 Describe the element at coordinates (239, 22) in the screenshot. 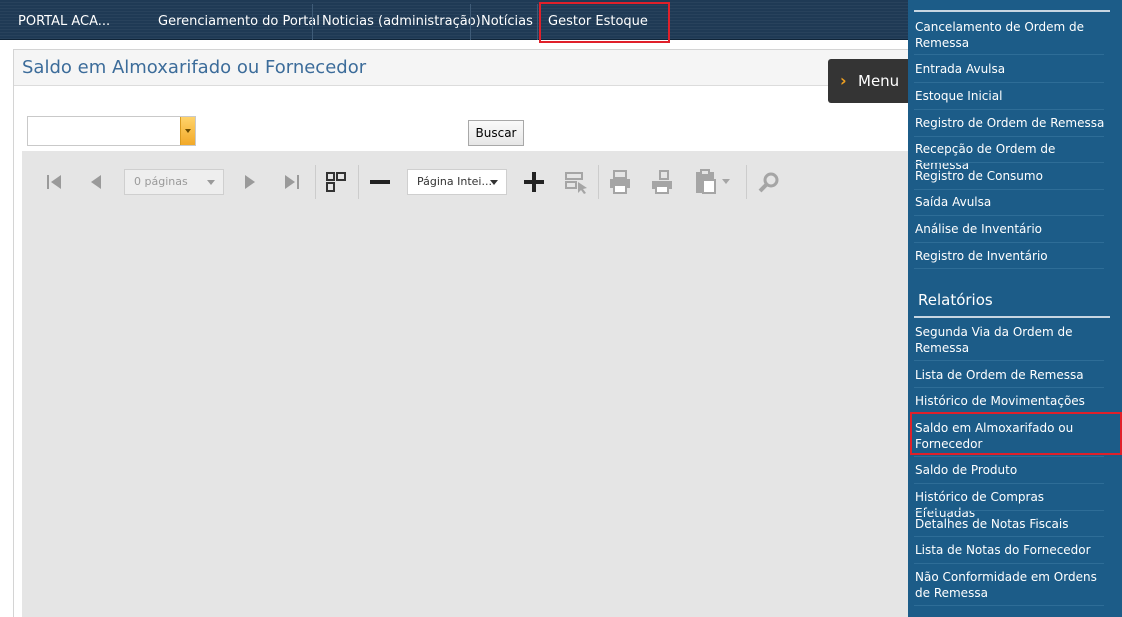

I see `nav-gerenciamento-do-portal: Gerenciamento do Portal` at that location.